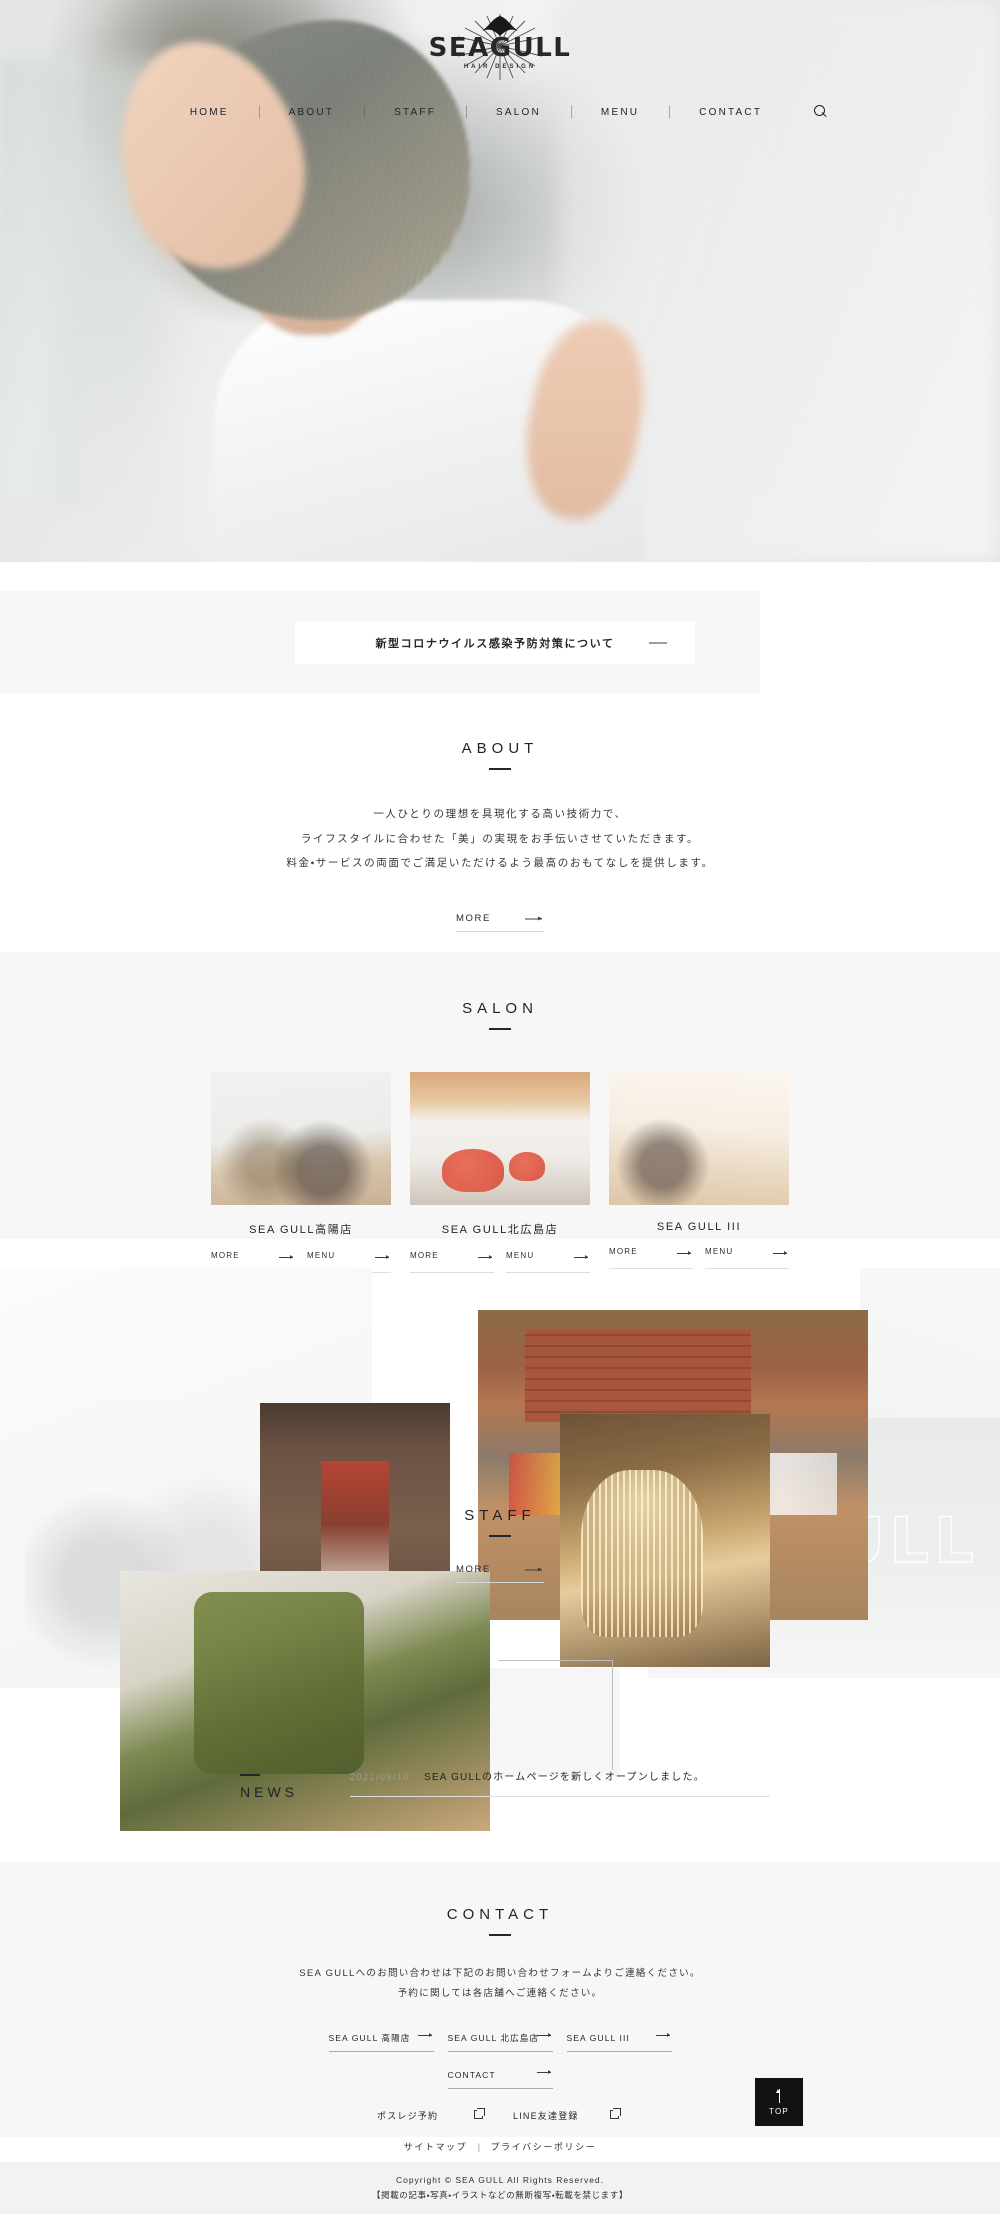  I want to click on external-link-icon, so click(479, 2113).